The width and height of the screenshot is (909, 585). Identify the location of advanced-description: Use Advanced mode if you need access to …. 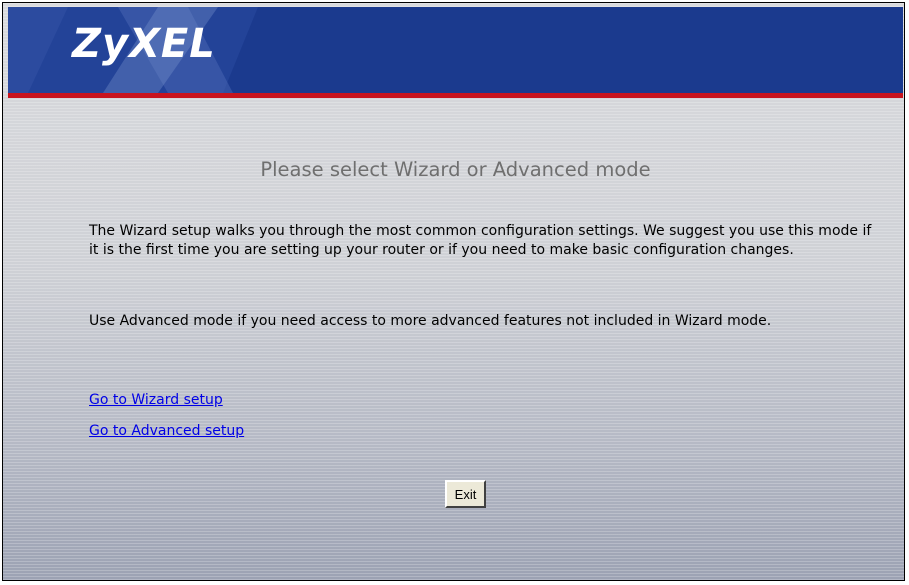
(430, 321).